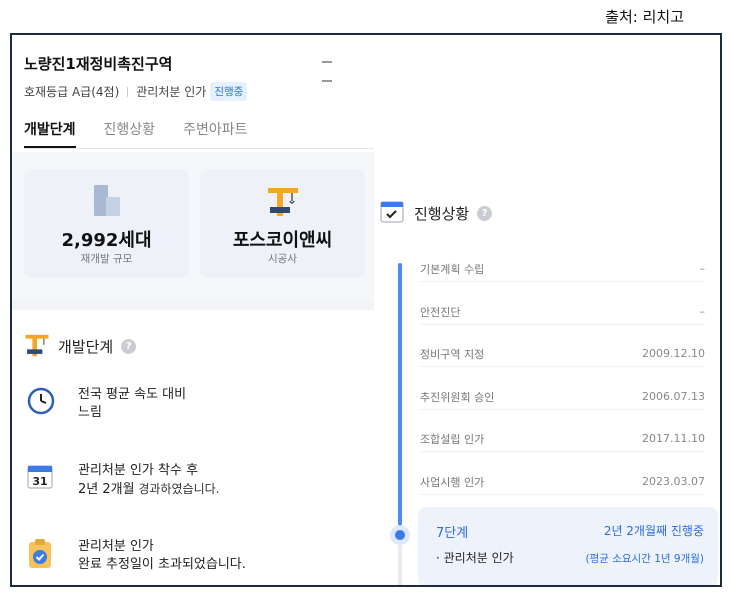 The width and height of the screenshot is (732, 593). Describe the element at coordinates (562, 397) in the screenshot. I see `step-item: 추진위원회 승인 2006.07.13` at that location.